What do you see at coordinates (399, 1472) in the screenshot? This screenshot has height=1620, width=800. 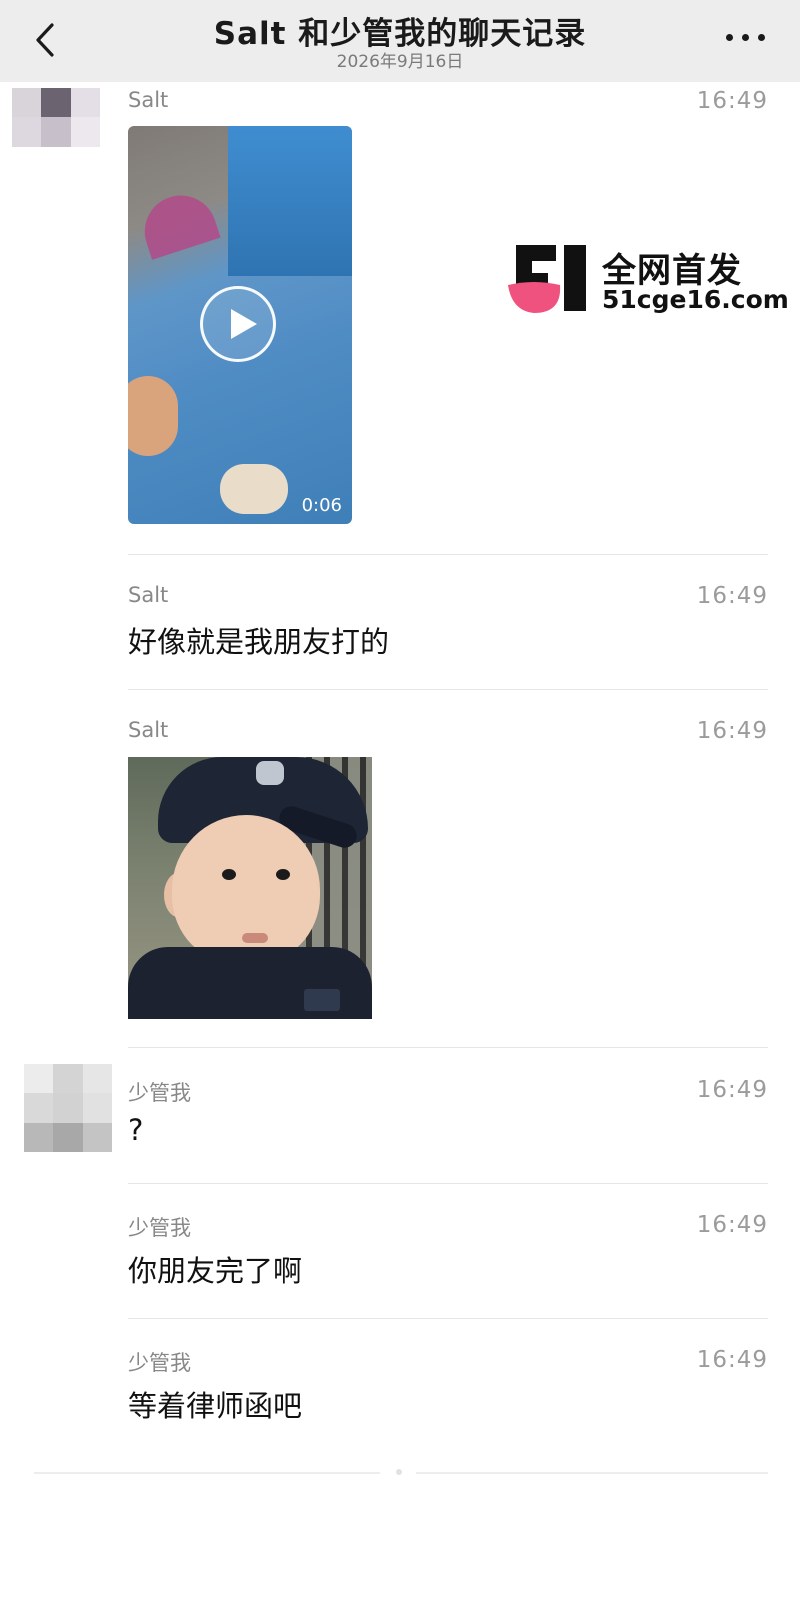 I see `end-divider-dot` at bounding box center [399, 1472].